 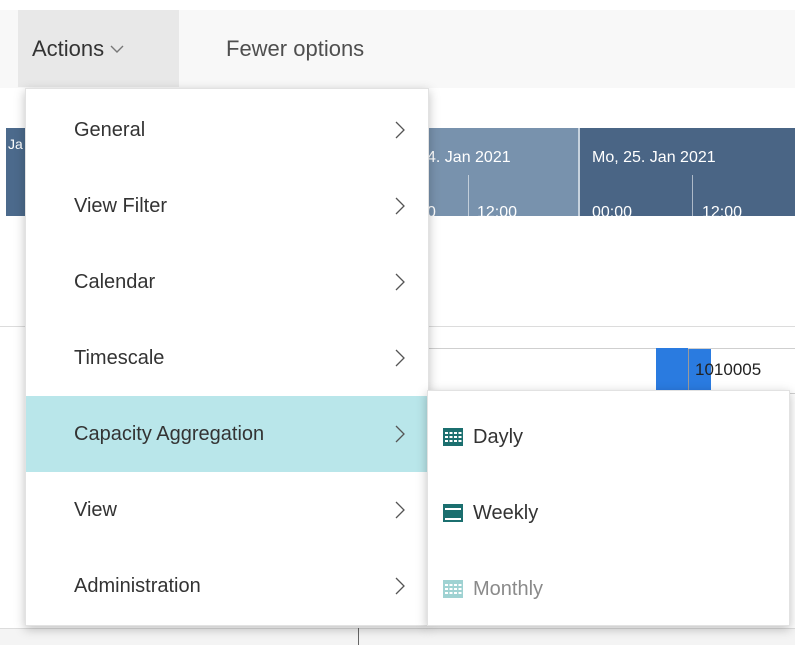 What do you see at coordinates (608, 437) in the screenshot?
I see `submenu-item-dayly: Dayly` at bounding box center [608, 437].